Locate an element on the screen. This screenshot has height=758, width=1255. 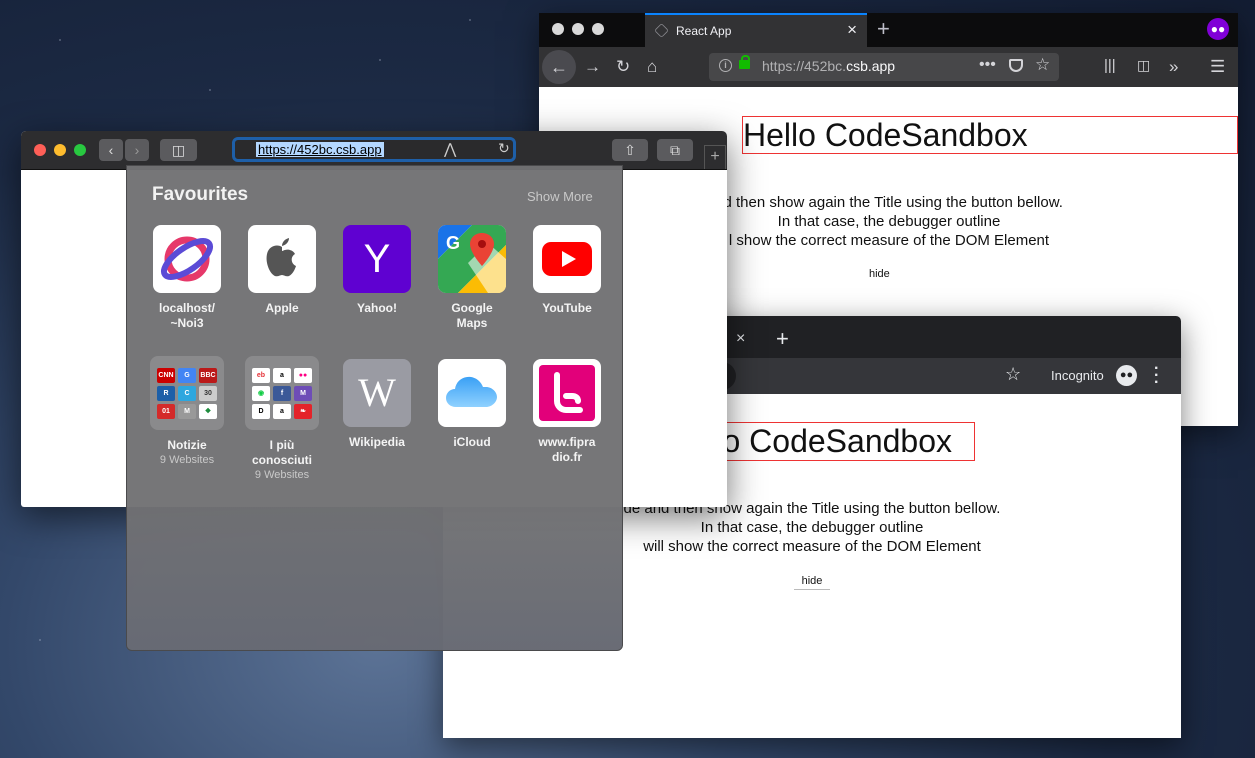
sidebar-toggle-icon: ◫ is located at coordinates (178, 150).